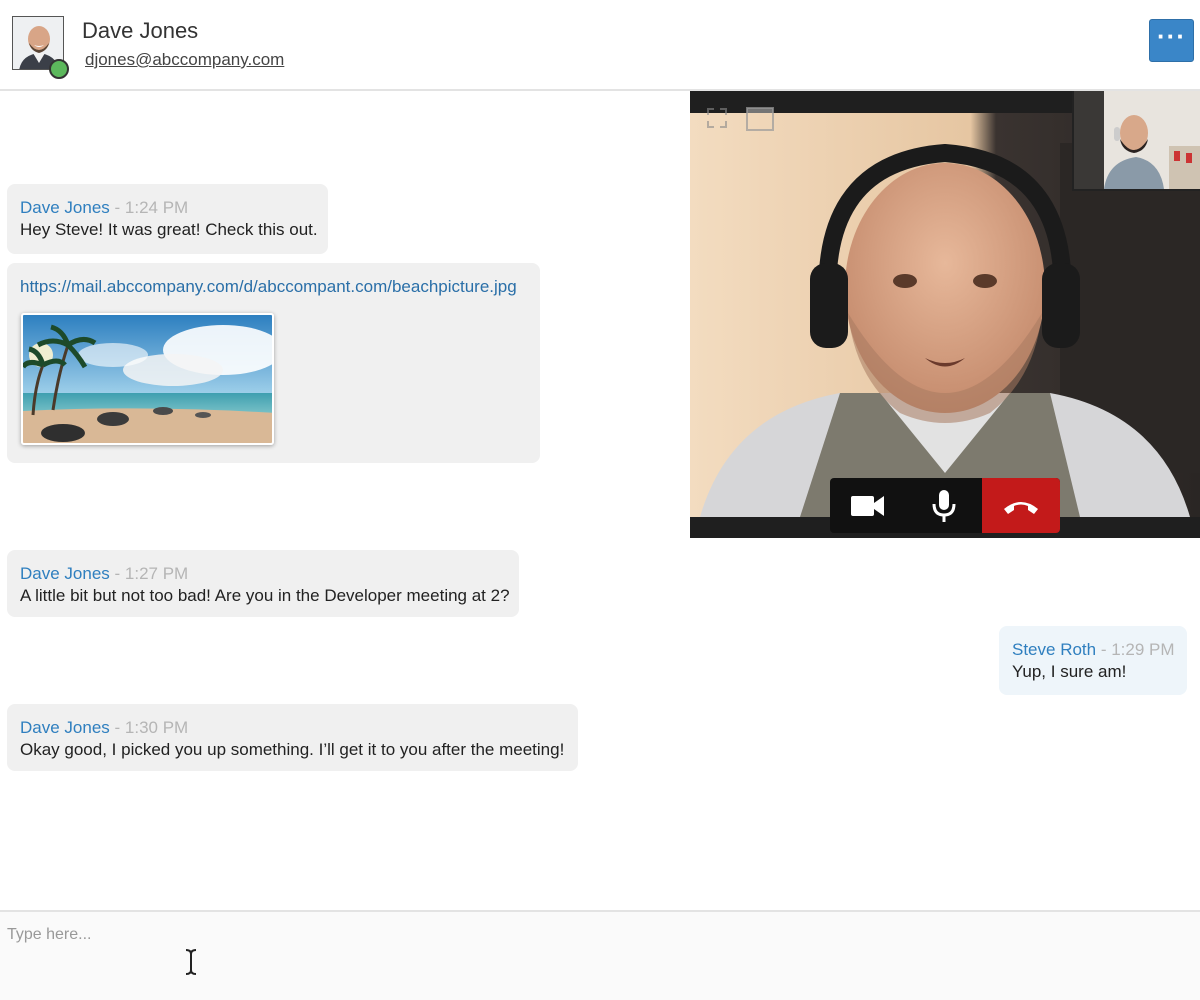  I want to click on call-controls, so click(945, 505).